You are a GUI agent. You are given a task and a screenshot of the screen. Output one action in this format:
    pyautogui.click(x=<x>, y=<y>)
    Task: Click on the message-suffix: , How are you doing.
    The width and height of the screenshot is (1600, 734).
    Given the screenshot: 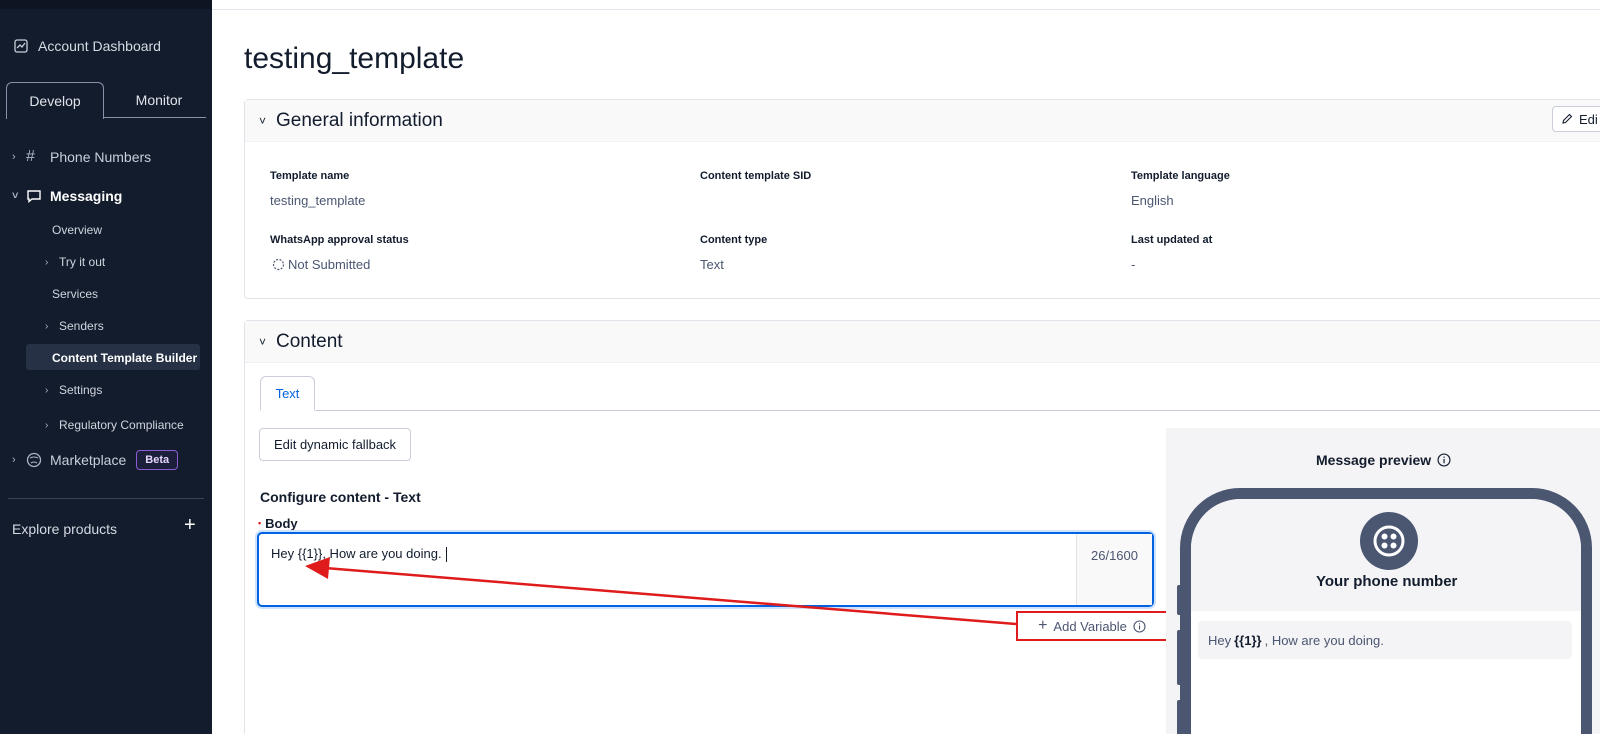 What is the action you would take?
    pyautogui.click(x=1324, y=640)
    